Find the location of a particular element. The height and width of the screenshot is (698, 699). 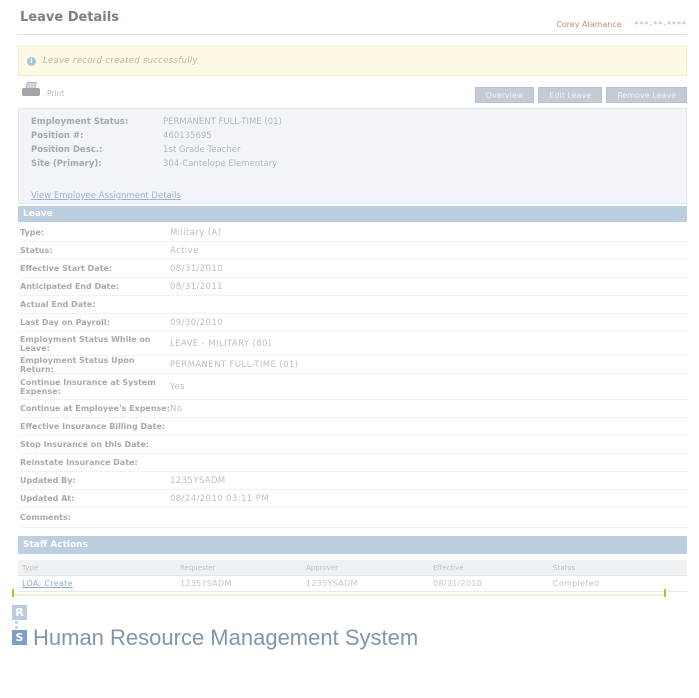

leave-label: Anticipated End Date: is located at coordinates (69, 286).